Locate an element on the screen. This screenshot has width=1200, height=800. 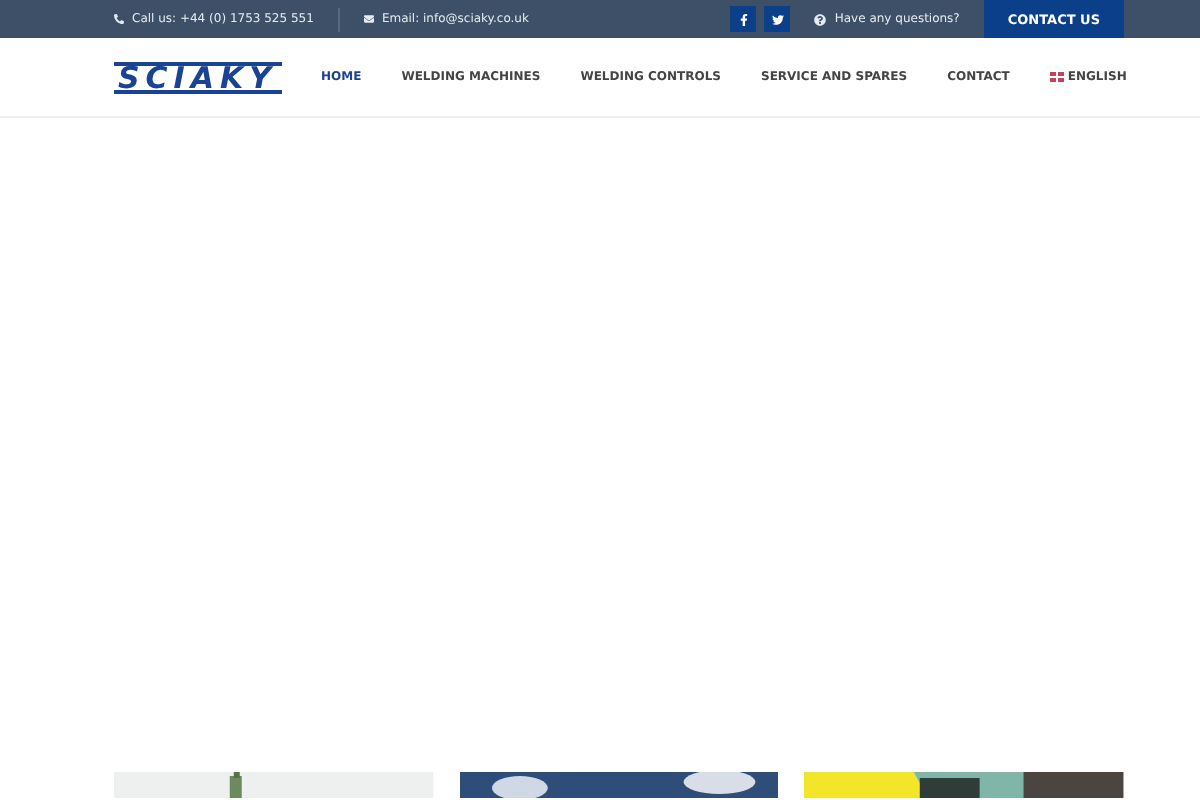
question-icon is located at coordinates (820, 19).